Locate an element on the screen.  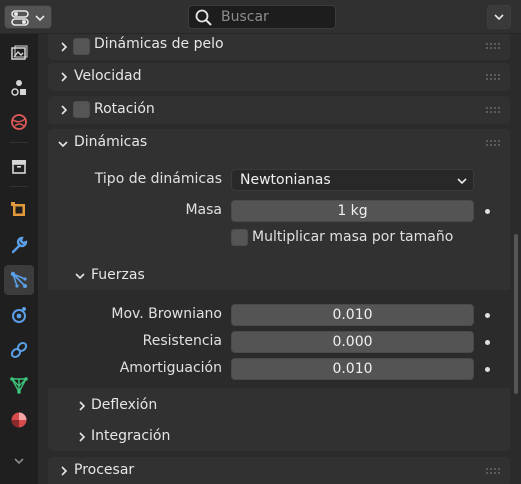
damp-field: 0.010 is located at coordinates (352, 369).